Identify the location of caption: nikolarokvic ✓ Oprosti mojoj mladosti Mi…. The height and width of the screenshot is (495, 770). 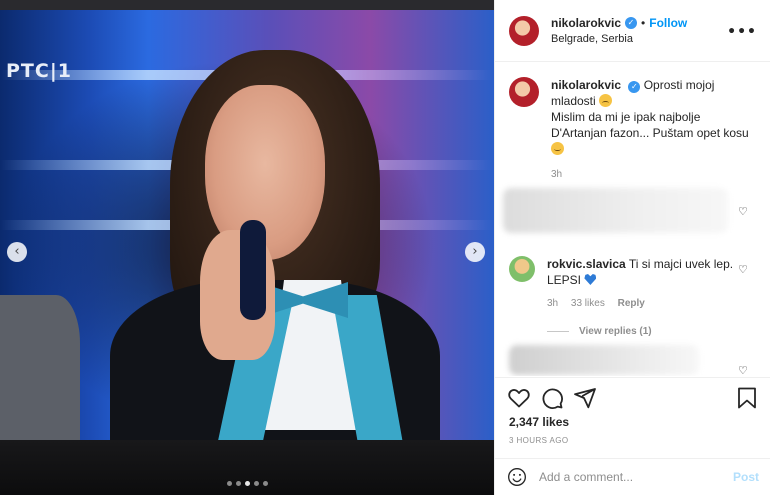
(630, 130).